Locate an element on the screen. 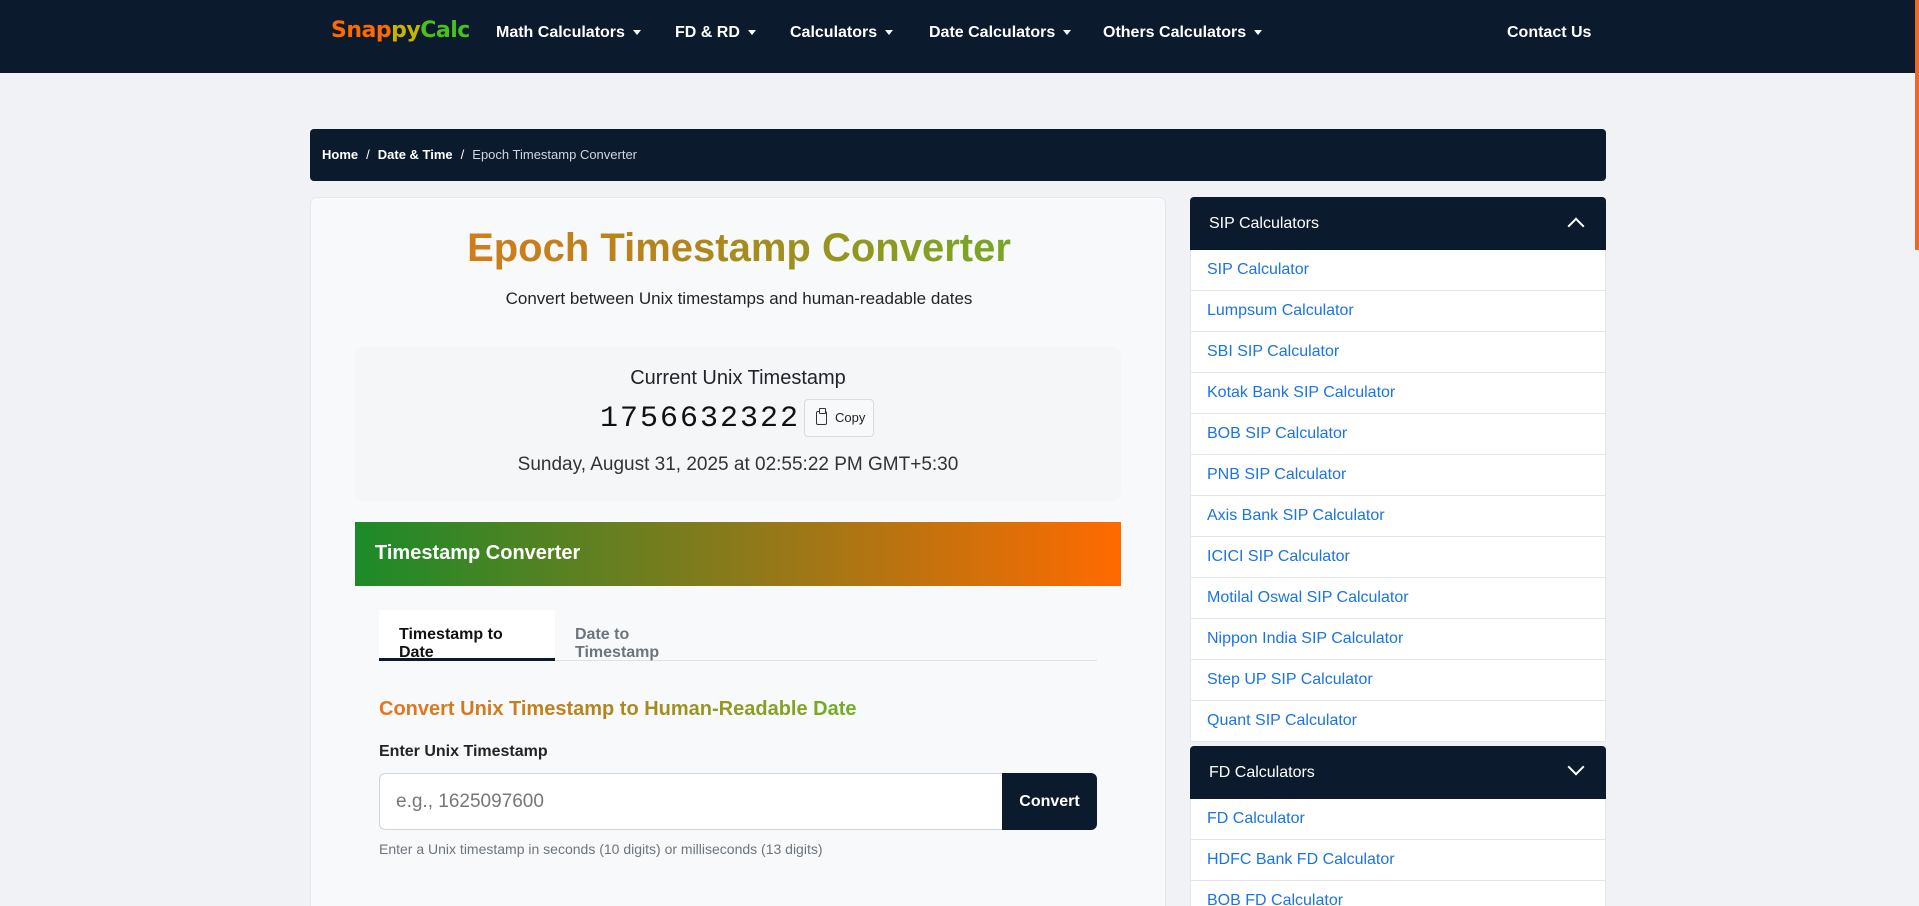  nav-others-calculators: Others Calculators is located at coordinates (1183, 33).